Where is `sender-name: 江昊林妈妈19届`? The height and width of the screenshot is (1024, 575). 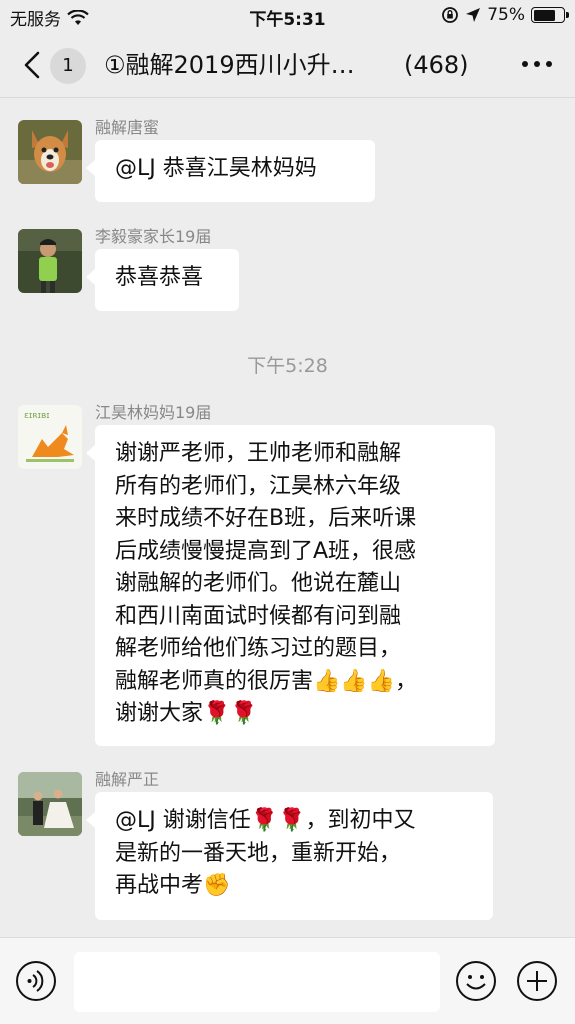
sender-name: 江昊林妈妈19届 is located at coordinates (153, 412).